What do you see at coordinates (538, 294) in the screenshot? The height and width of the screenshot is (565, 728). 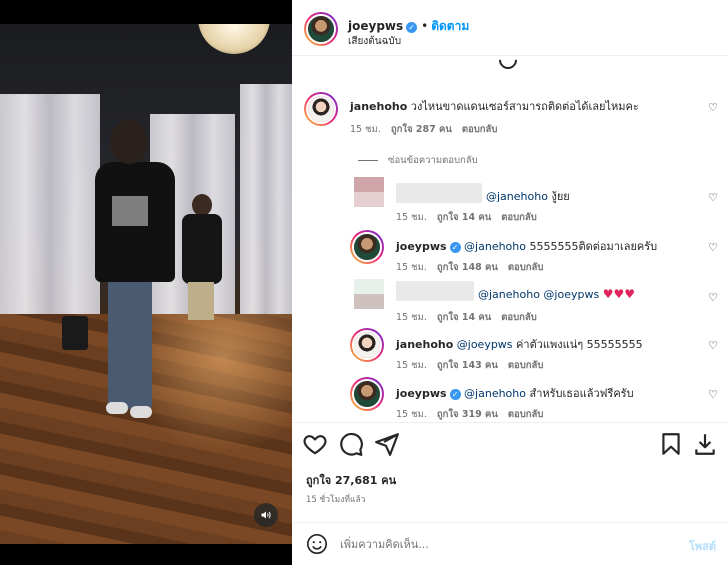 I see `mention-link: @janehoho @joeypws` at bounding box center [538, 294].